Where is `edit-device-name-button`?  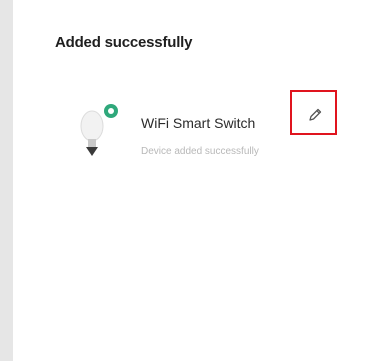 edit-device-name-button is located at coordinates (313, 112).